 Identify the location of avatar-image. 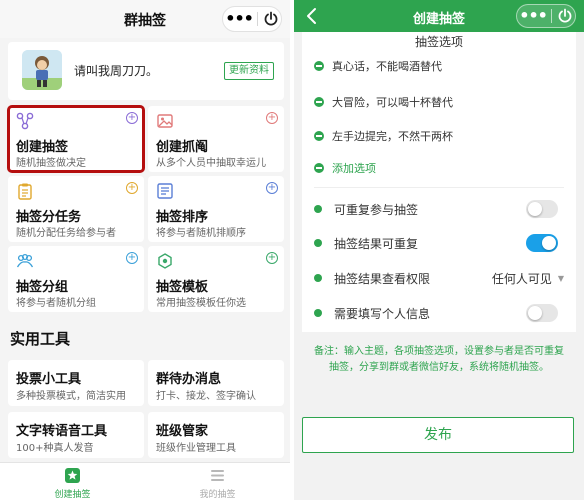
(42, 70).